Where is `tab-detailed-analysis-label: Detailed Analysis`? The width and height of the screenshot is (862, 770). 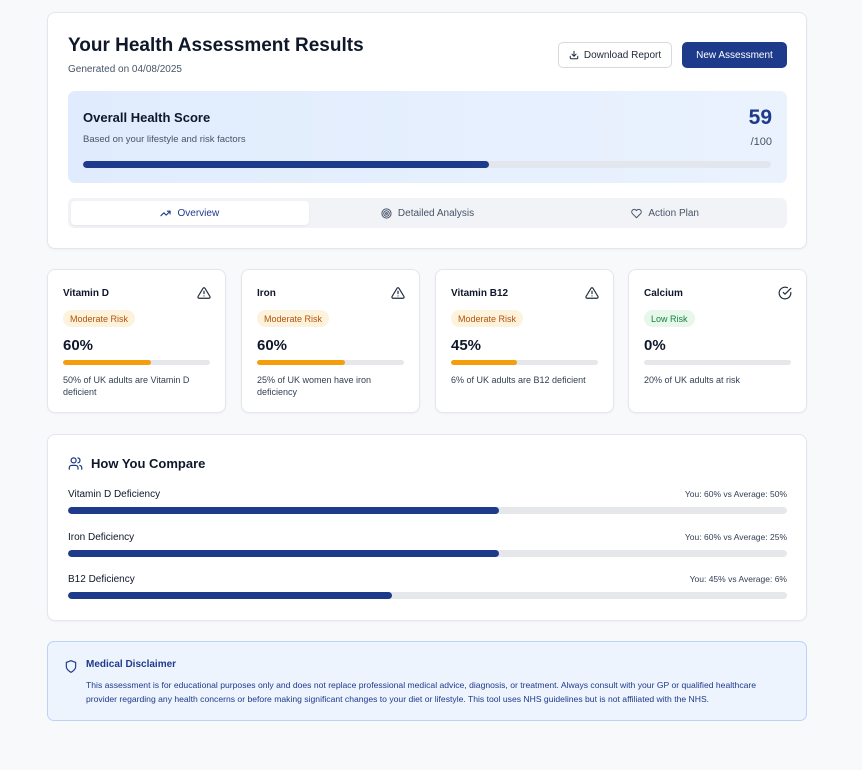 tab-detailed-analysis-label: Detailed Analysis is located at coordinates (436, 213).